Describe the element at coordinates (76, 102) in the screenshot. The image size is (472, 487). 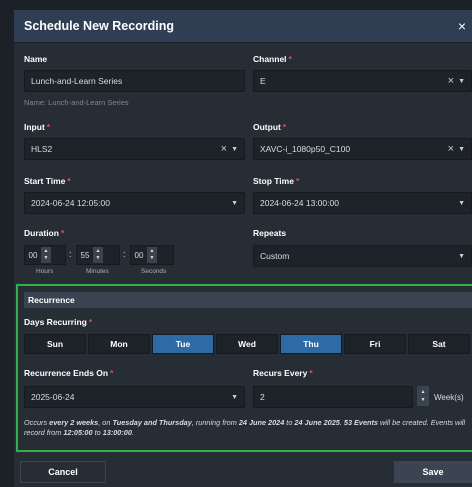
I see `name-hint: Name: Lunch-and-Learn Series` at that location.